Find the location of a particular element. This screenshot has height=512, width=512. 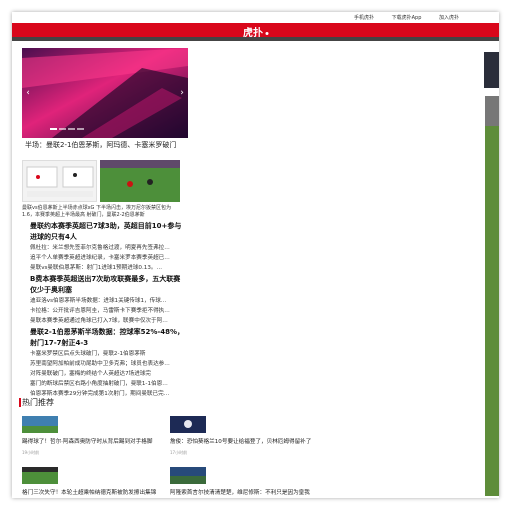

stats-thumbnail is located at coordinates (59, 181).